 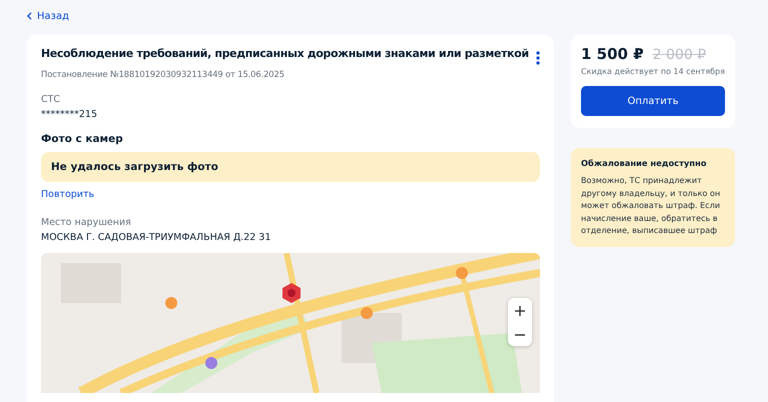 What do you see at coordinates (653, 101) in the screenshot?
I see `pay-button: Оплатить` at bounding box center [653, 101].